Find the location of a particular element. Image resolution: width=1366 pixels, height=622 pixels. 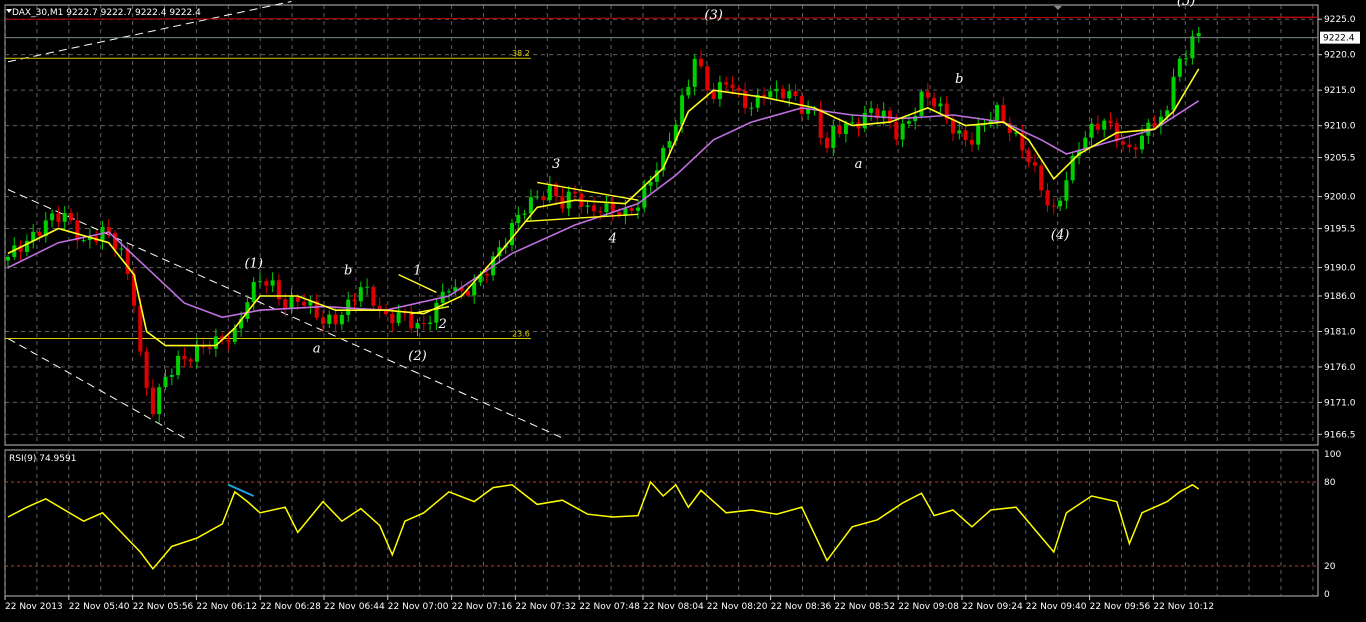

time-tick-label: 22 Nov 06:28 is located at coordinates (290, 607).